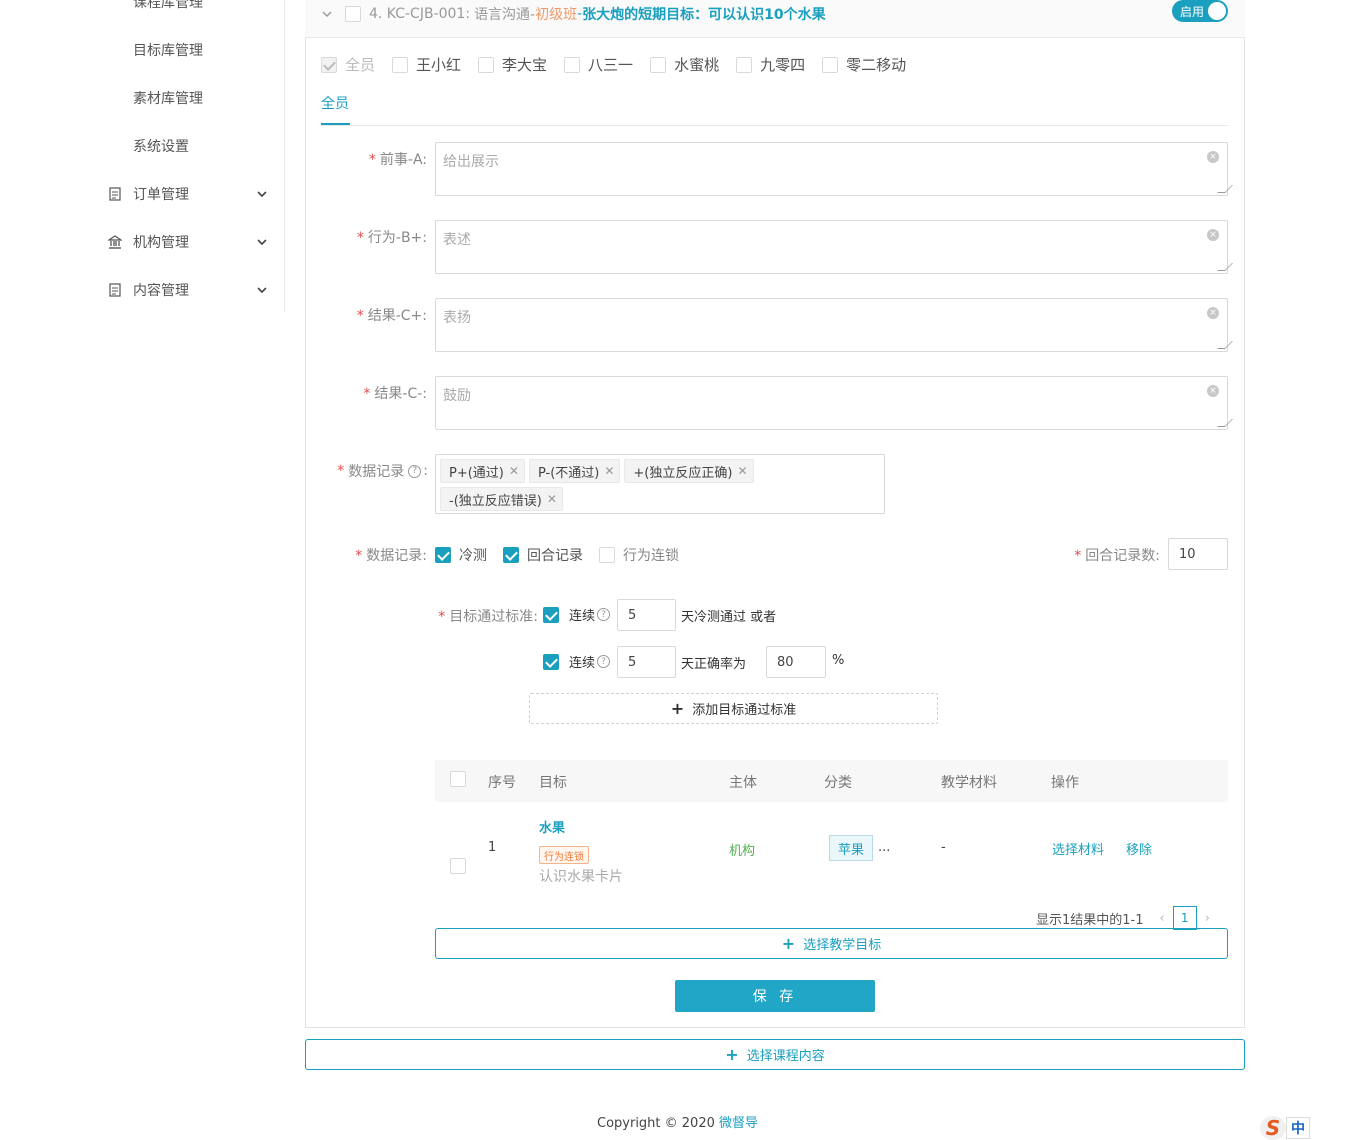  I want to click on enable-toggle: 启用, so click(1200, 11).